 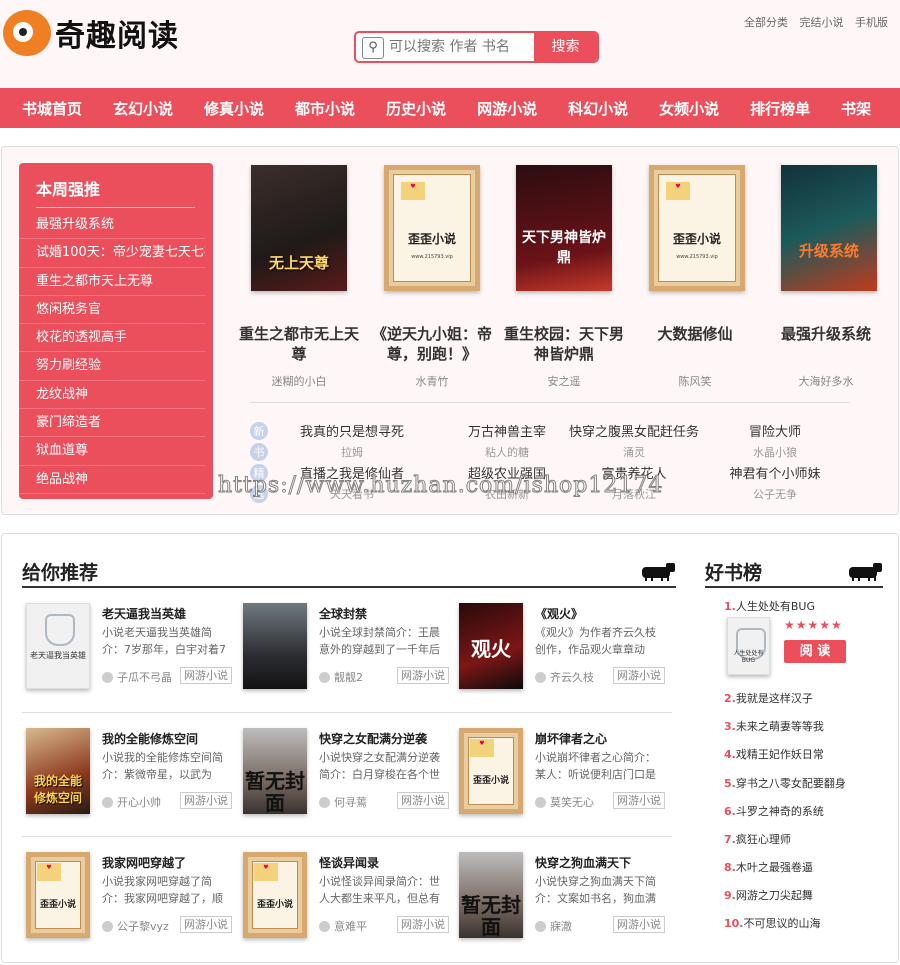 I want to click on new-book: 我真的只是想寻死 拉姆, so click(x=352, y=440).